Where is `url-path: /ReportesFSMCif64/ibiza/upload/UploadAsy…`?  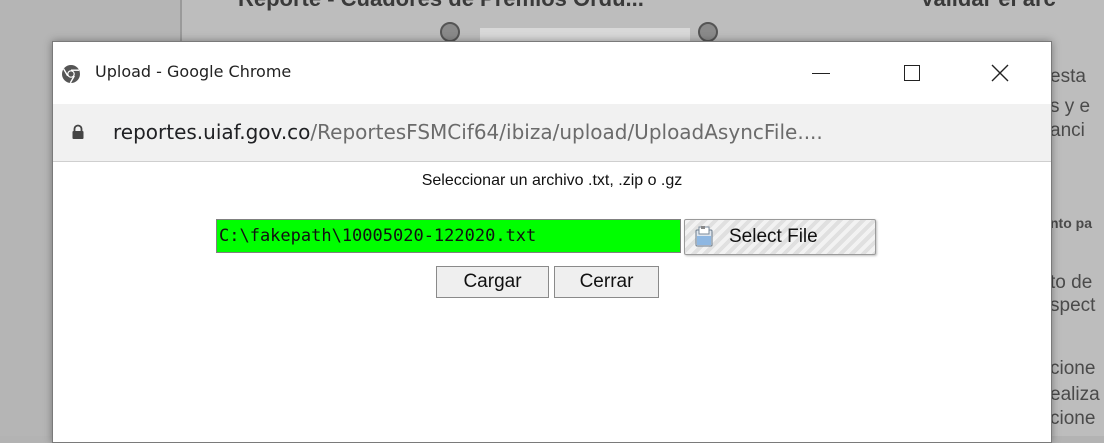 url-path: /ReportesFSMCif64/ibiza/upload/UploadAsy… is located at coordinates (566, 132).